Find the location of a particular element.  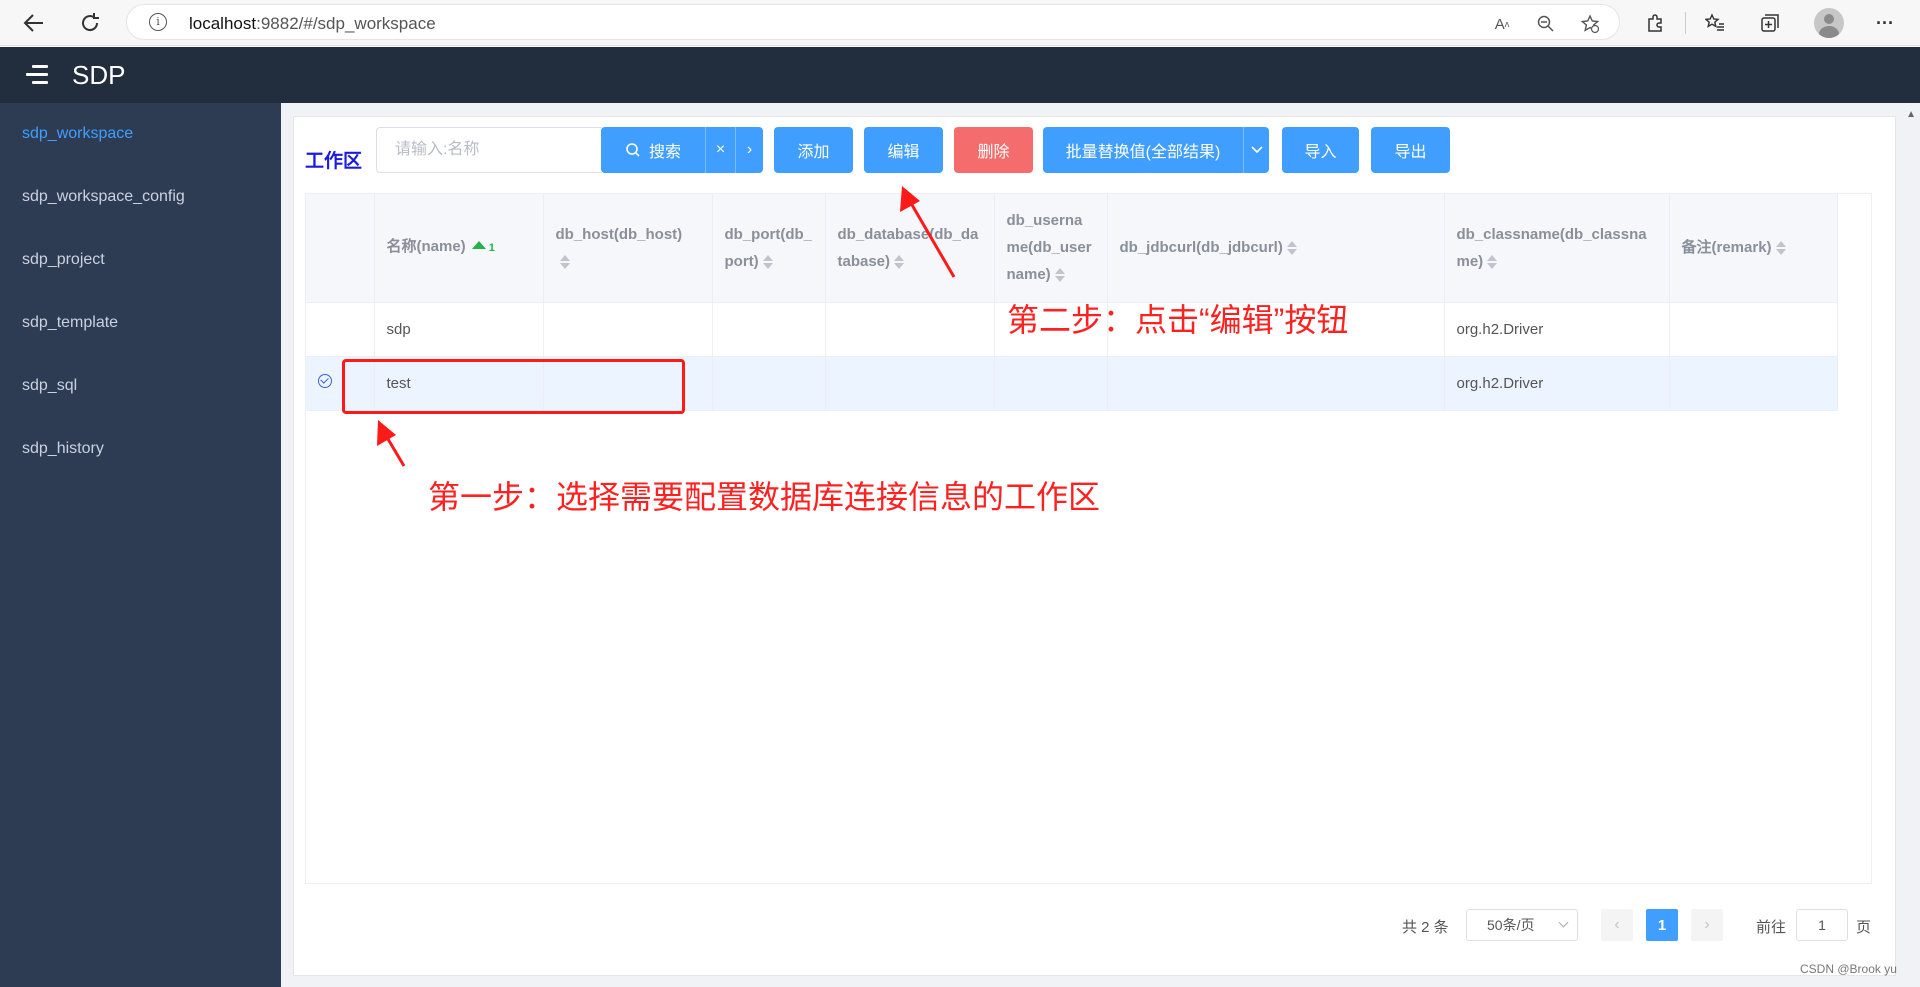

annotation-arrows is located at coordinates (666, 326).